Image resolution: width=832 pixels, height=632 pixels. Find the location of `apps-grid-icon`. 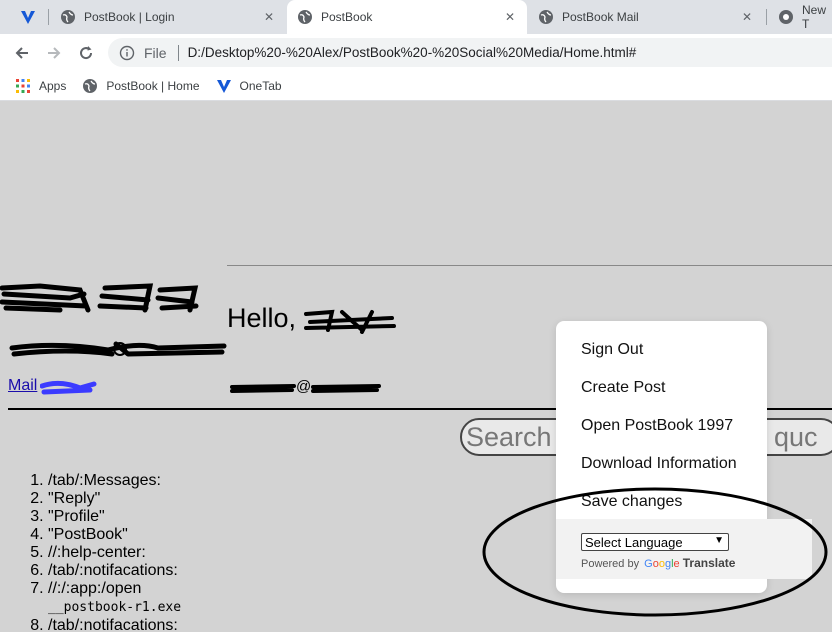

apps-grid-icon is located at coordinates (23, 86).